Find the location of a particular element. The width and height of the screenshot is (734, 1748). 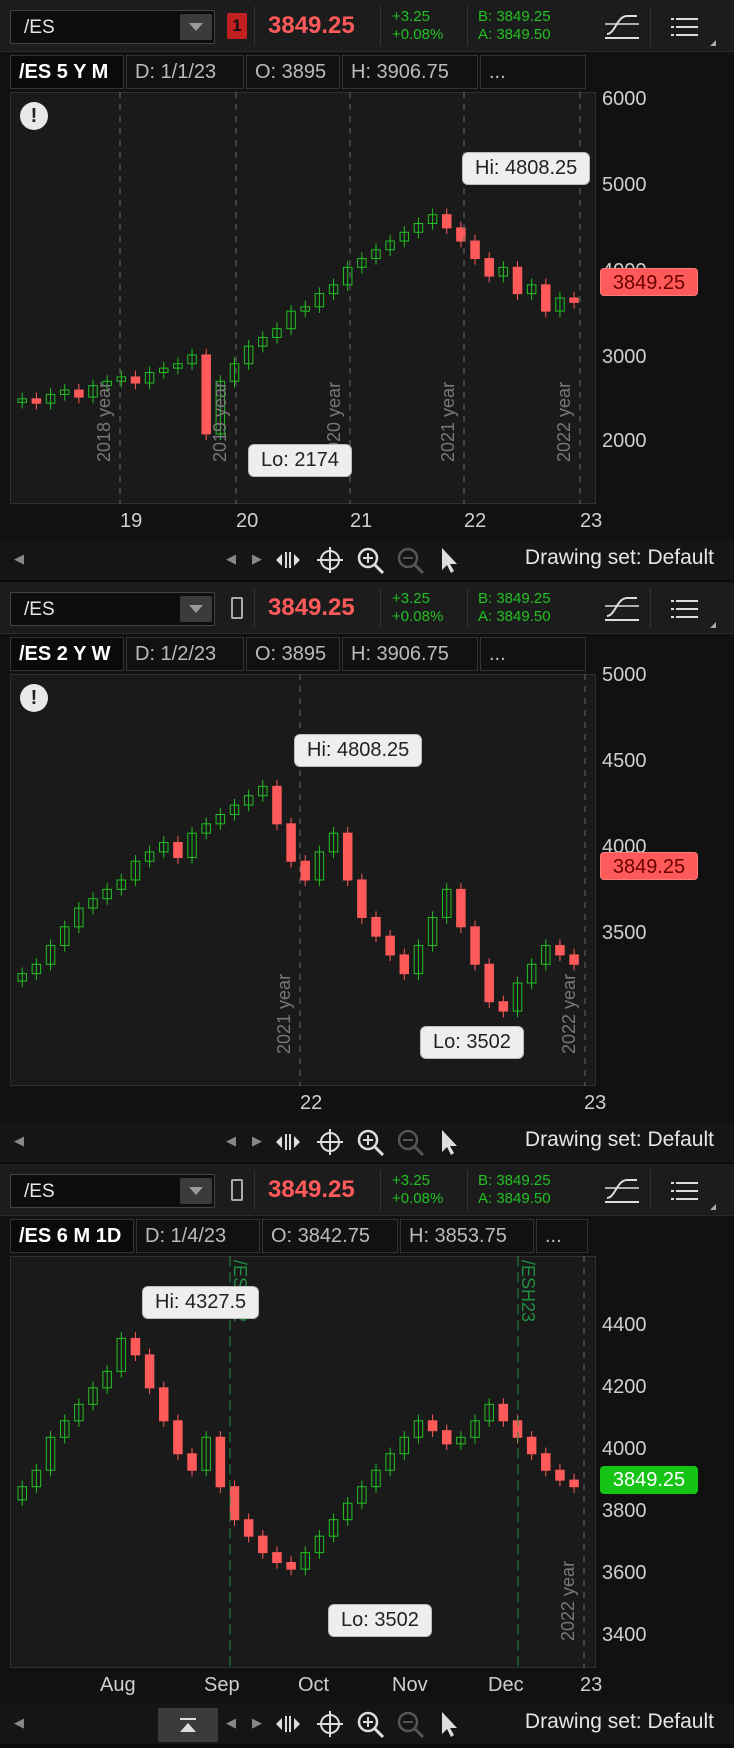

y-tick: 6000 is located at coordinates (624, 99).